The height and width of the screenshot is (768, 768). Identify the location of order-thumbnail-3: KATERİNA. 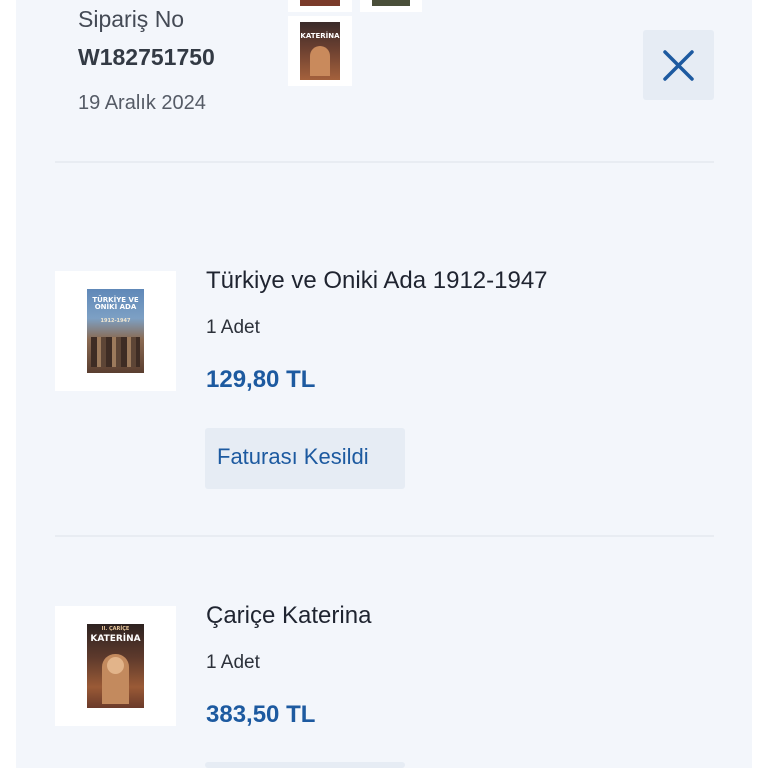
(320, 51).